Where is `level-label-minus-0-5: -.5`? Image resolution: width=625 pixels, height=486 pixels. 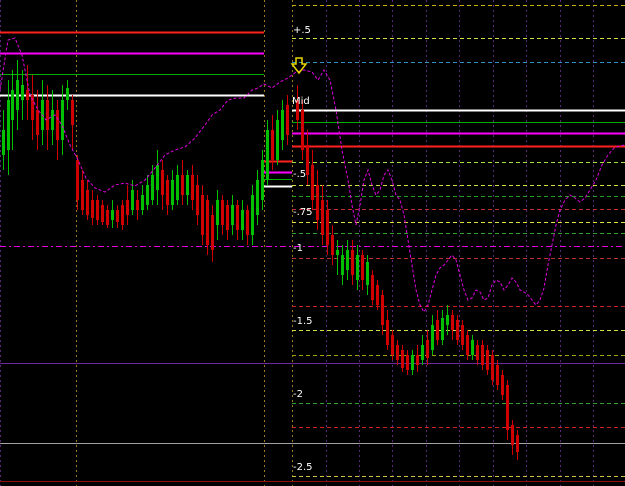
level-label-minus-0-5: -.5 is located at coordinates (300, 174).